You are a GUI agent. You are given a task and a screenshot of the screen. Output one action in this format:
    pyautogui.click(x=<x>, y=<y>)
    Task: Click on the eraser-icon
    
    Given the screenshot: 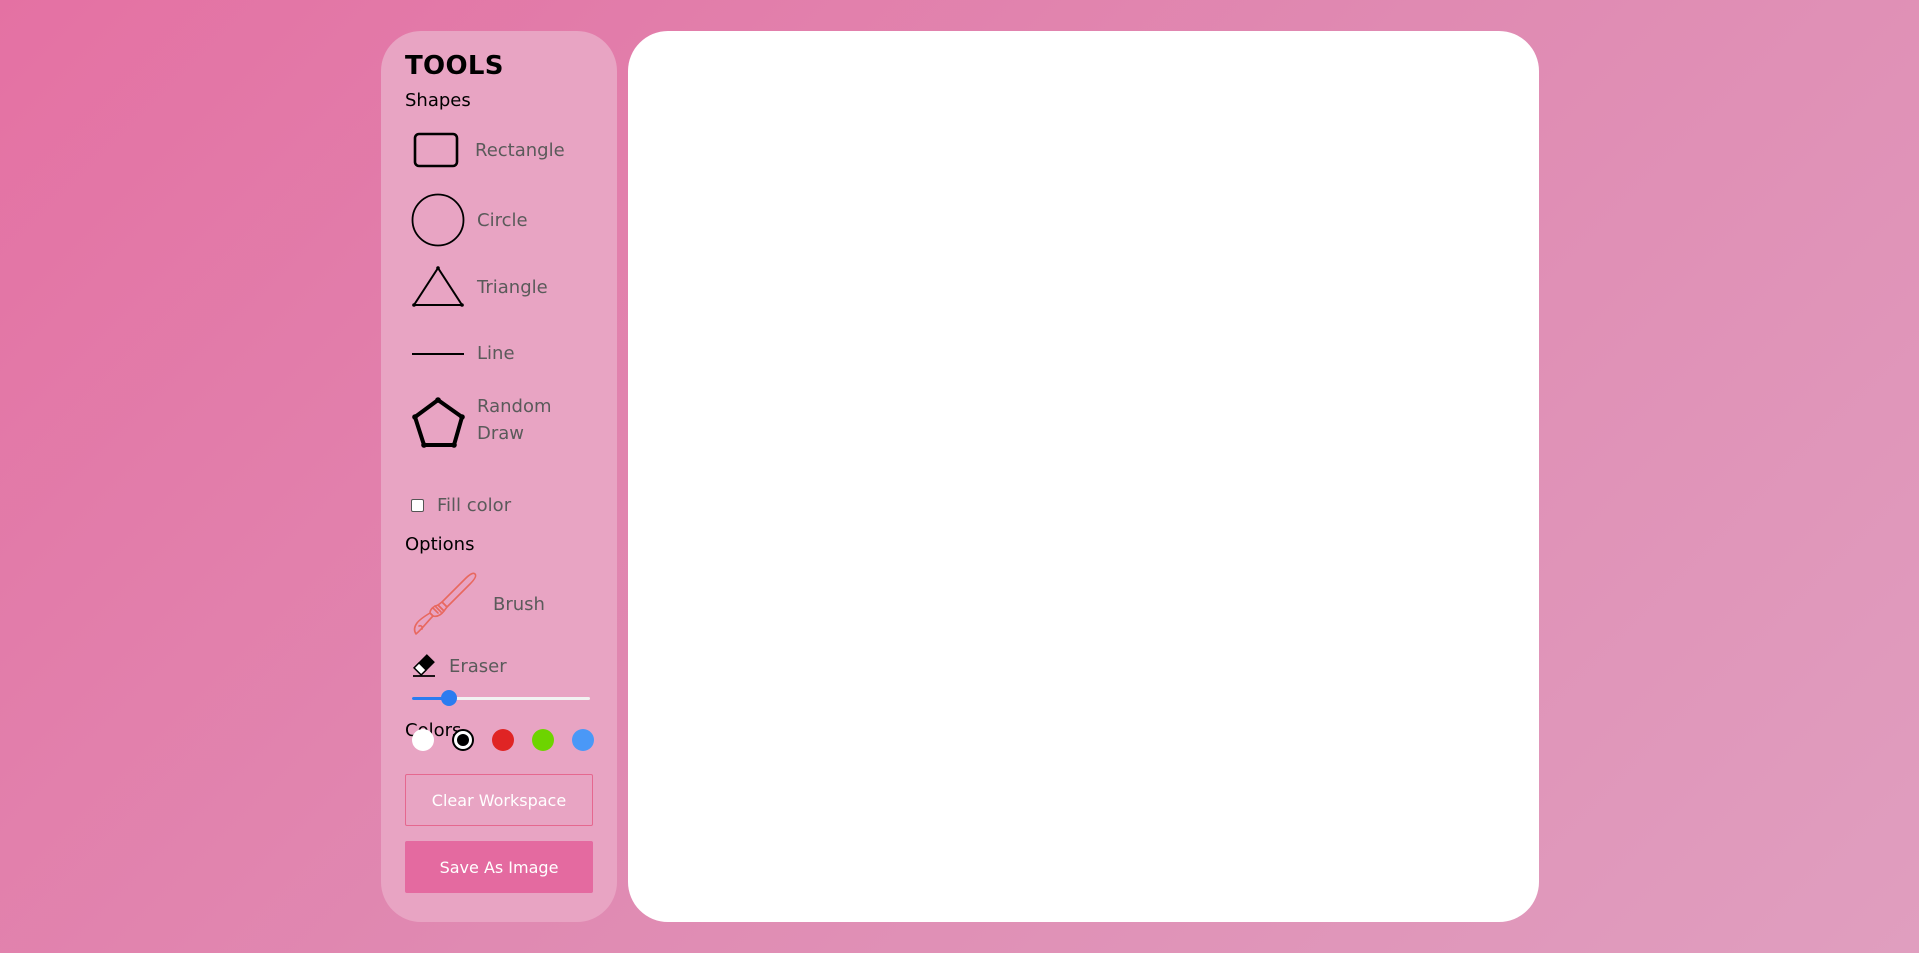 What is the action you would take?
    pyautogui.click(x=424, y=666)
    